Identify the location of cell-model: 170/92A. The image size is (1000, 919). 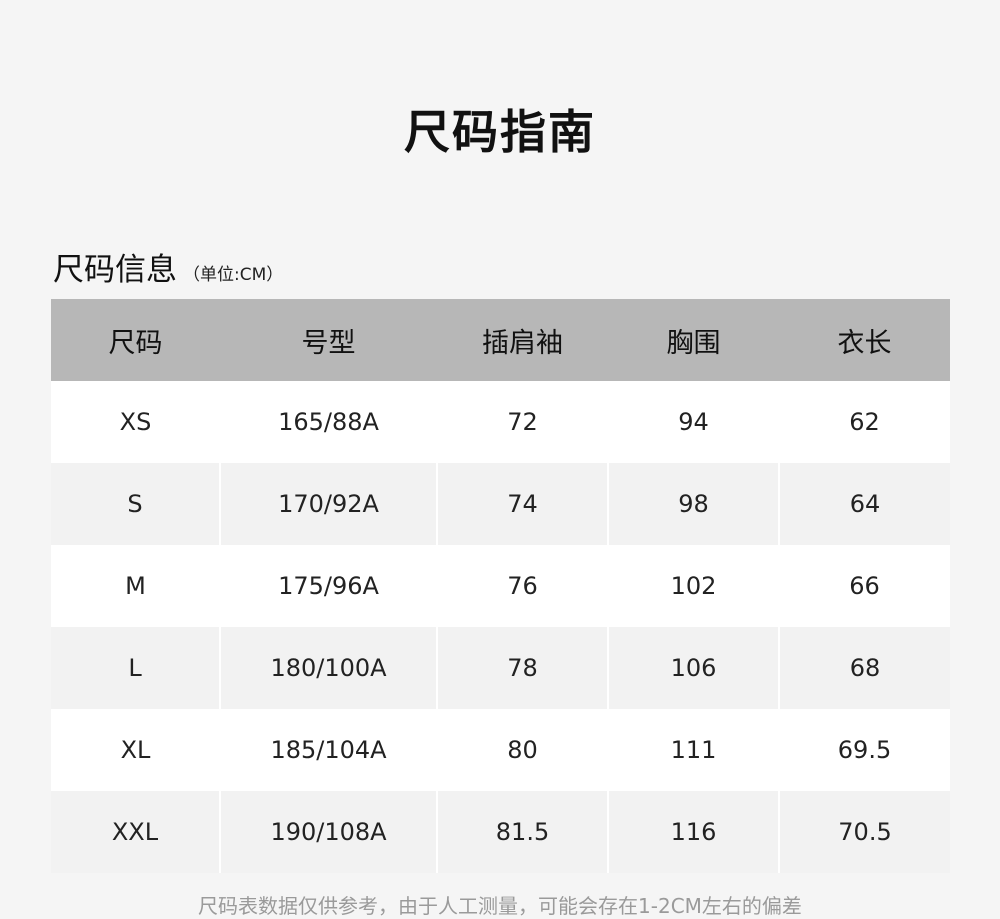
(328, 504).